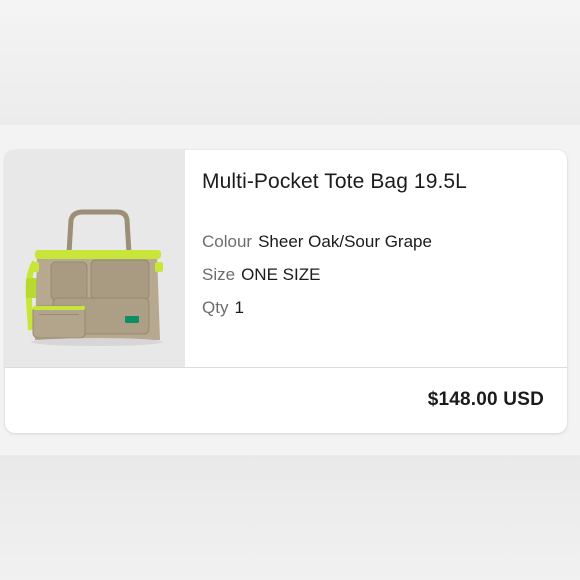 Image resolution: width=580 pixels, height=580 pixels. I want to click on product-image, so click(95, 258).